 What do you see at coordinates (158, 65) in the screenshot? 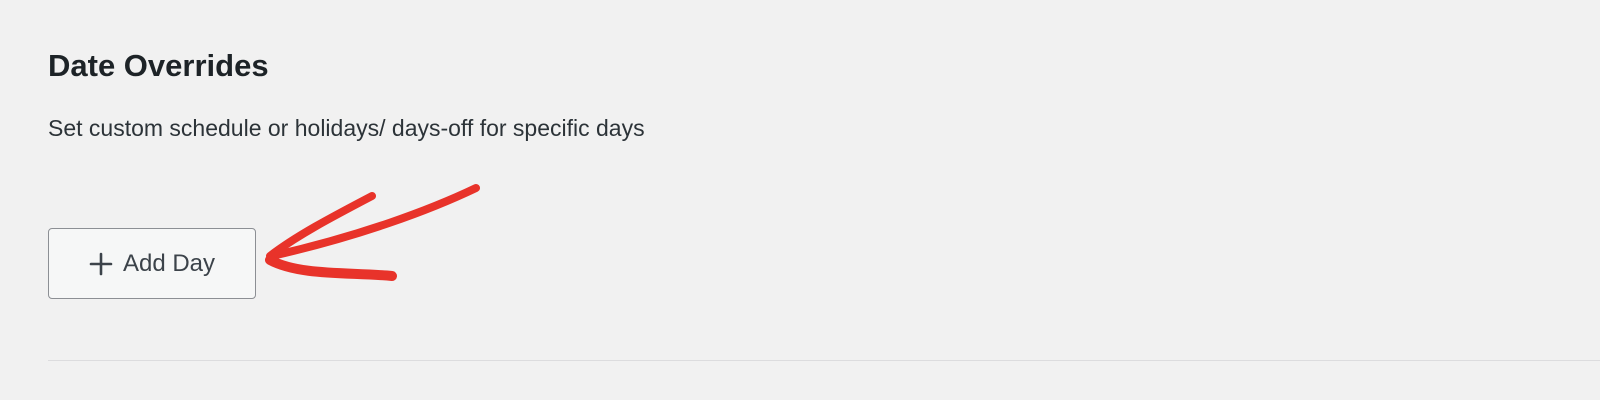
I see `section-title: Date Overrides` at bounding box center [158, 65].